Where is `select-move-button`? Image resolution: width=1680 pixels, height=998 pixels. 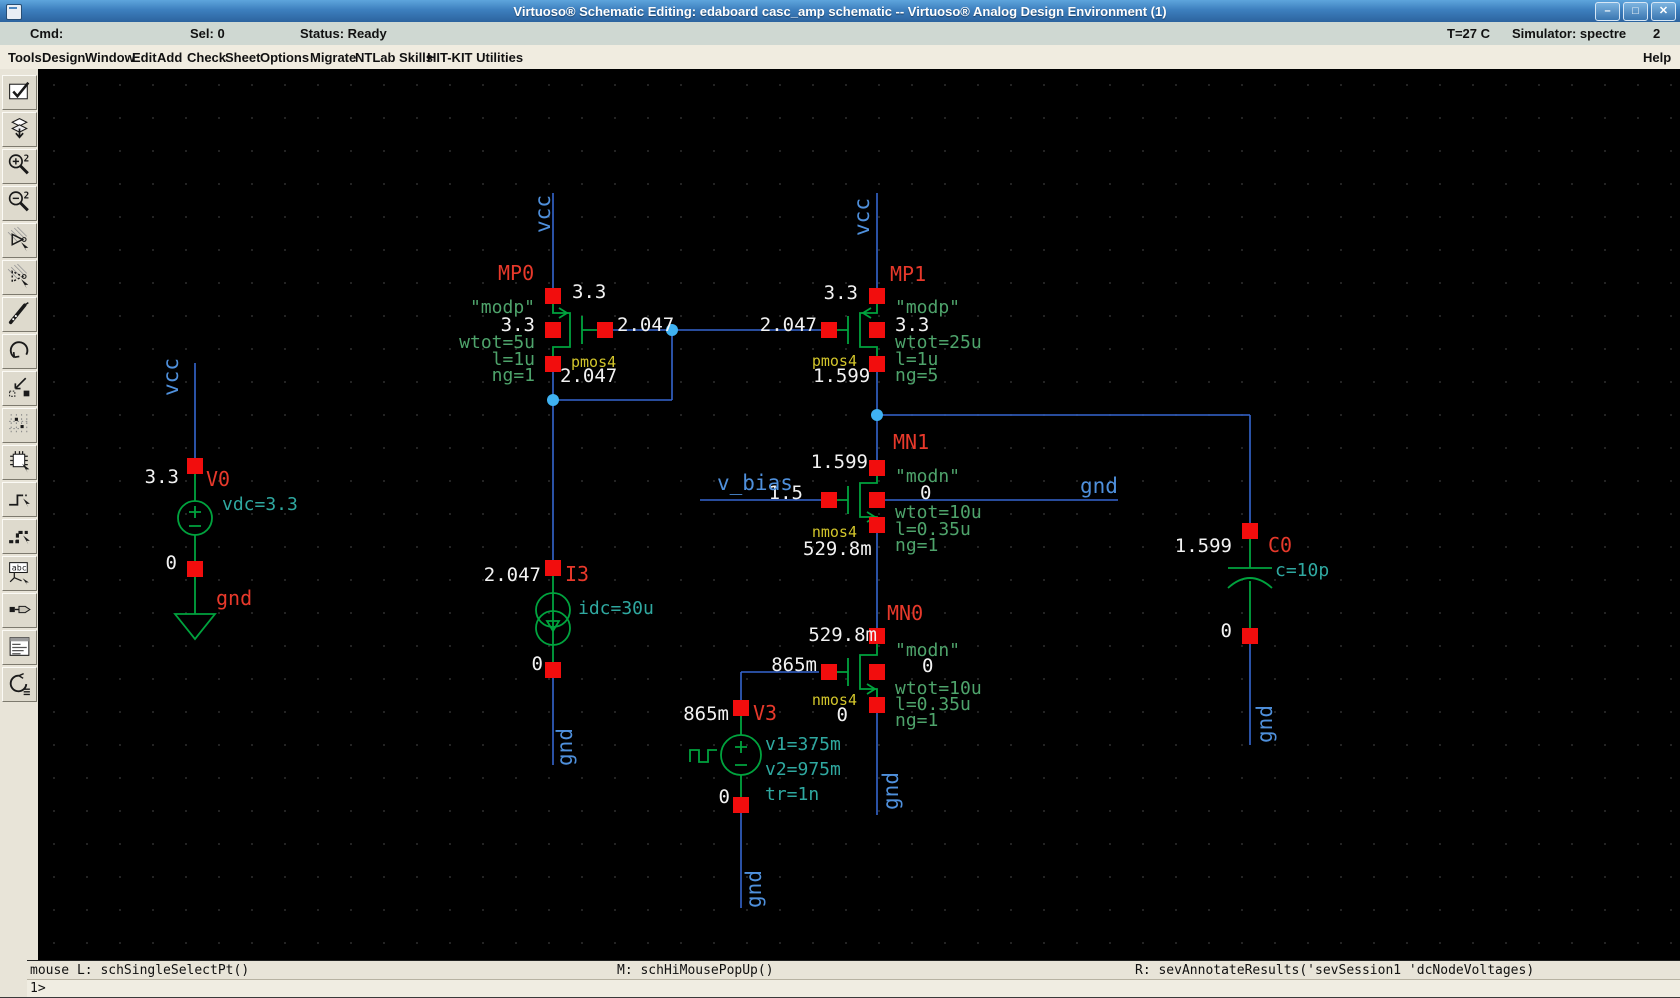 select-move-button is located at coordinates (19, 277).